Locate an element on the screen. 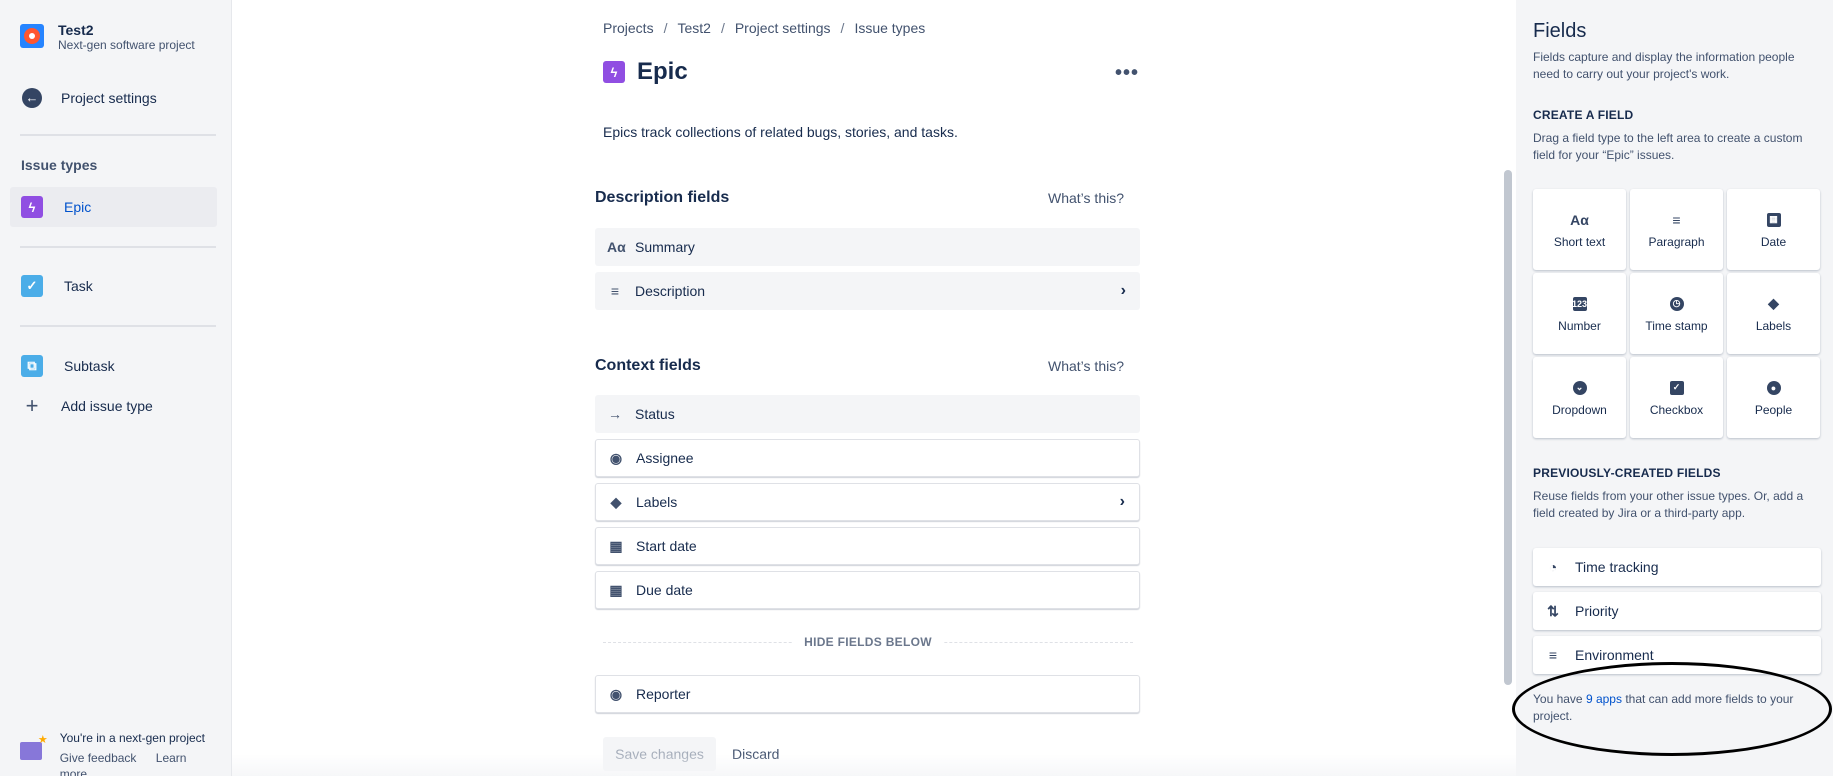 This screenshot has height=776, width=1833. field-labels: ◆ Labels › is located at coordinates (867, 502).